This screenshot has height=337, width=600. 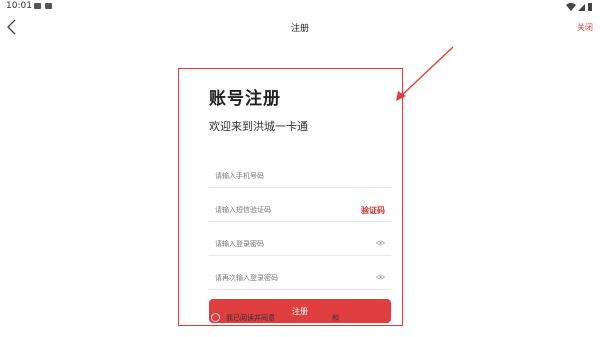 What do you see at coordinates (245, 99) in the screenshot?
I see `form-title: 账号注册` at bounding box center [245, 99].